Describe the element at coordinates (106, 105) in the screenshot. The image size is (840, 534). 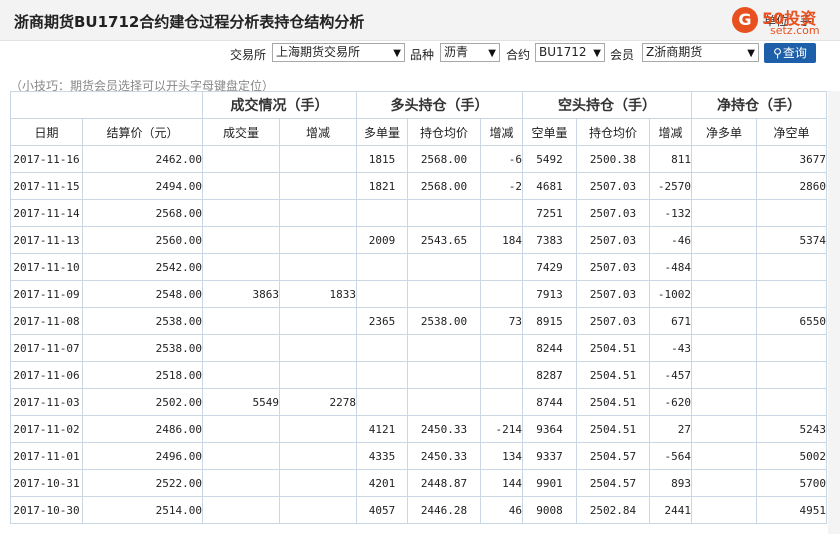
I see `group-header-blank` at that location.